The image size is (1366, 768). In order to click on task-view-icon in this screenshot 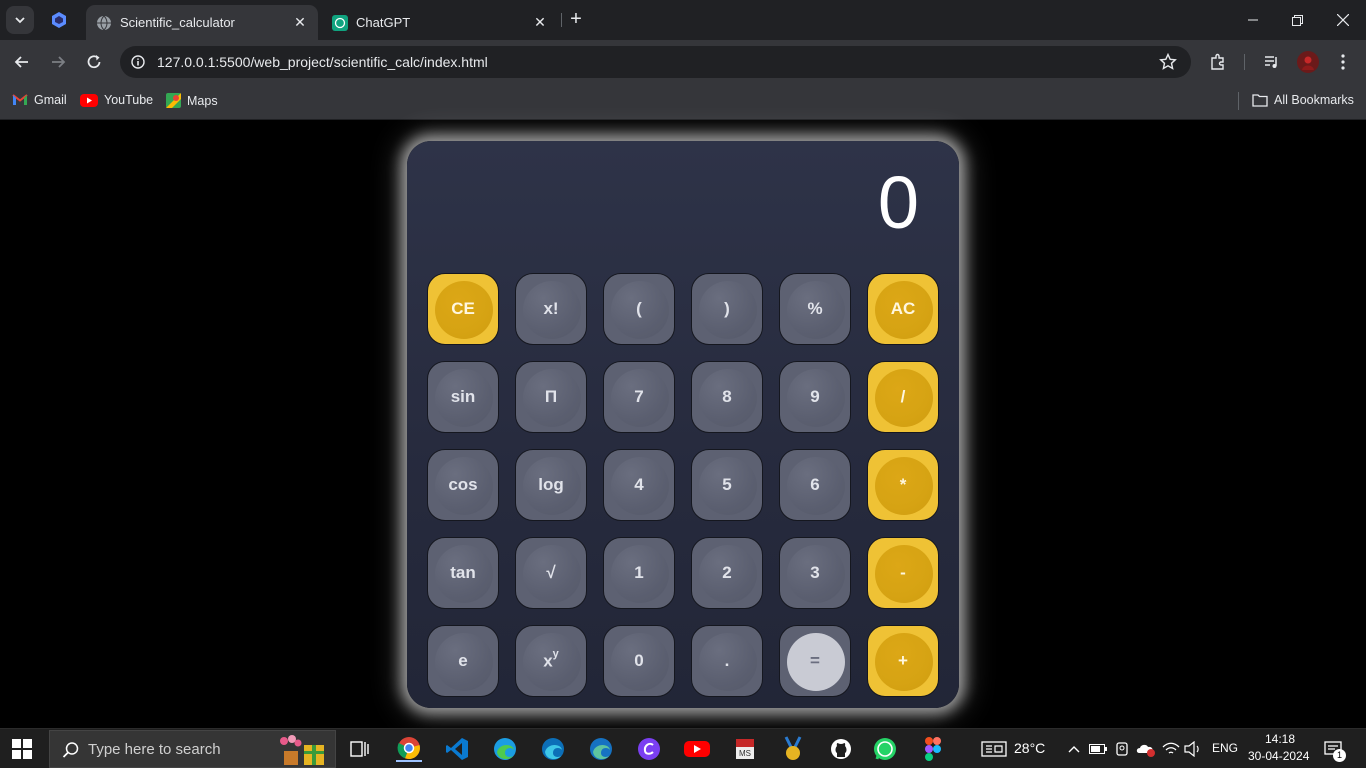, I will do `click(360, 749)`.